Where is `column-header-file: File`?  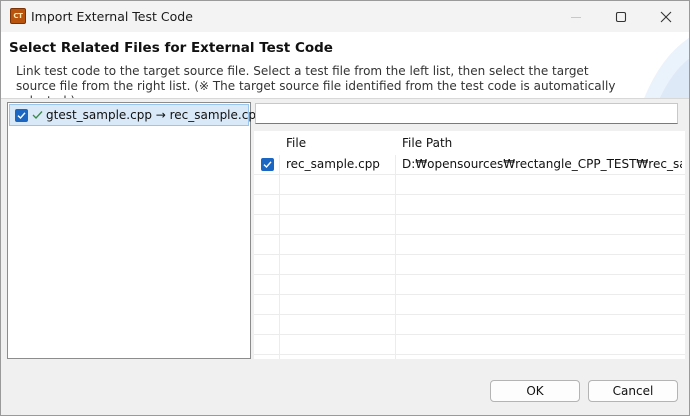 column-header-file: File is located at coordinates (296, 143).